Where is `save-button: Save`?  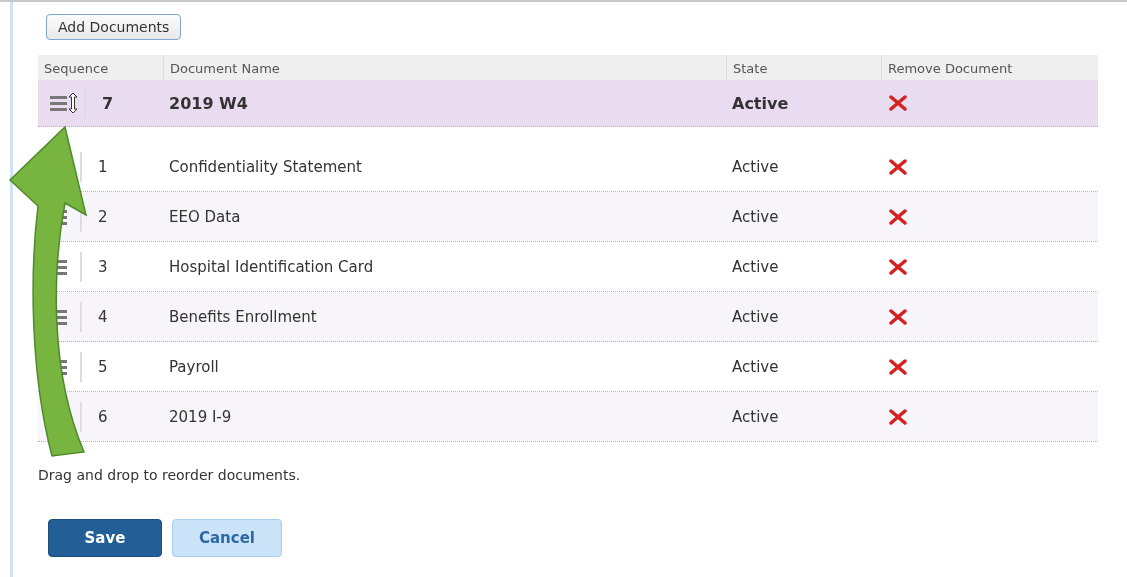 save-button: Save is located at coordinates (105, 538).